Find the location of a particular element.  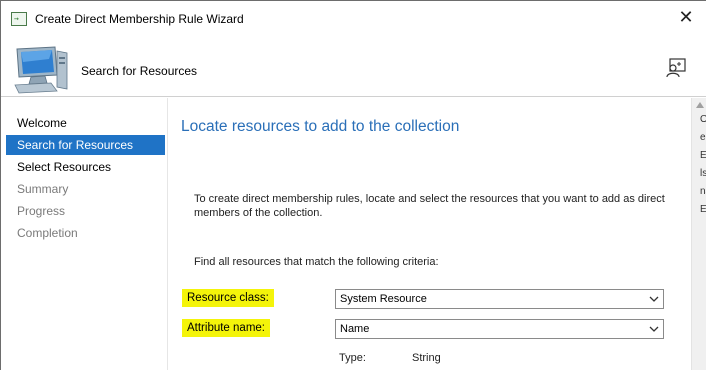

type-label: Type: is located at coordinates (352, 358).